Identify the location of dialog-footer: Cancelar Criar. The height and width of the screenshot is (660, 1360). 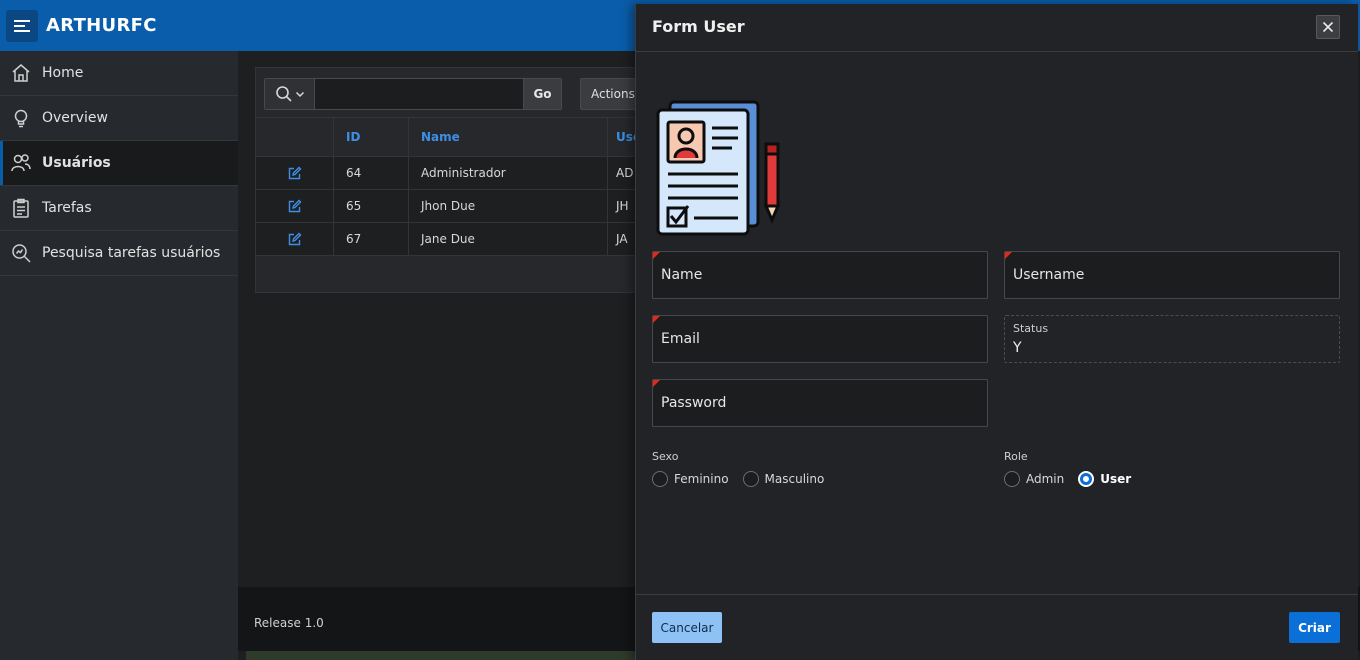
(997, 627).